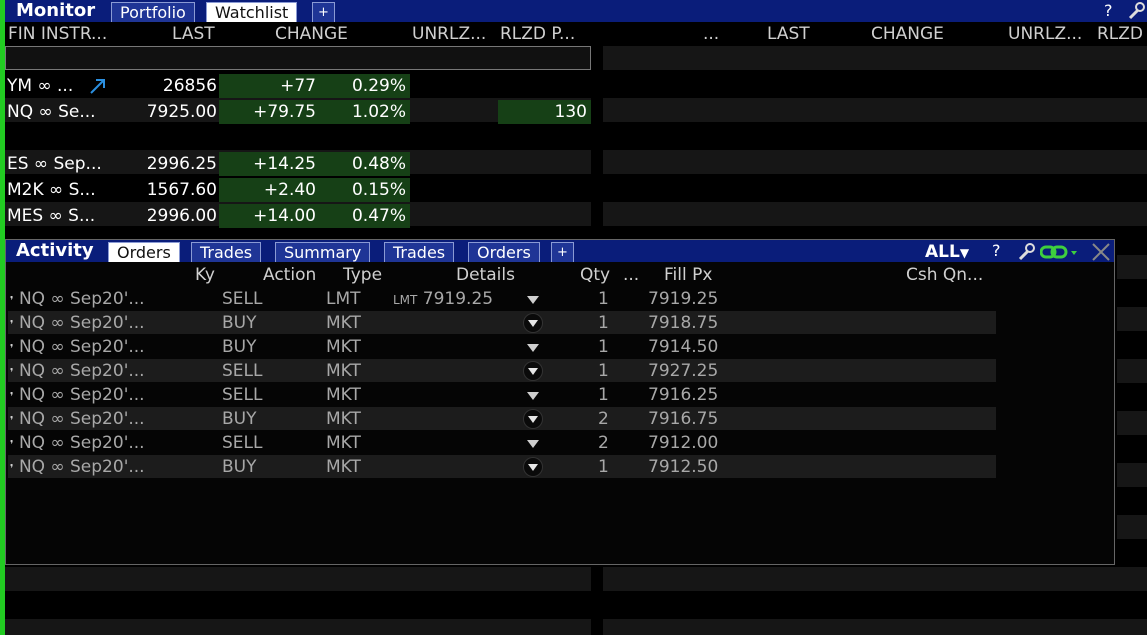 This screenshot has width=1147, height=635. I want to click on order-qty: 2, so click(603, 443).